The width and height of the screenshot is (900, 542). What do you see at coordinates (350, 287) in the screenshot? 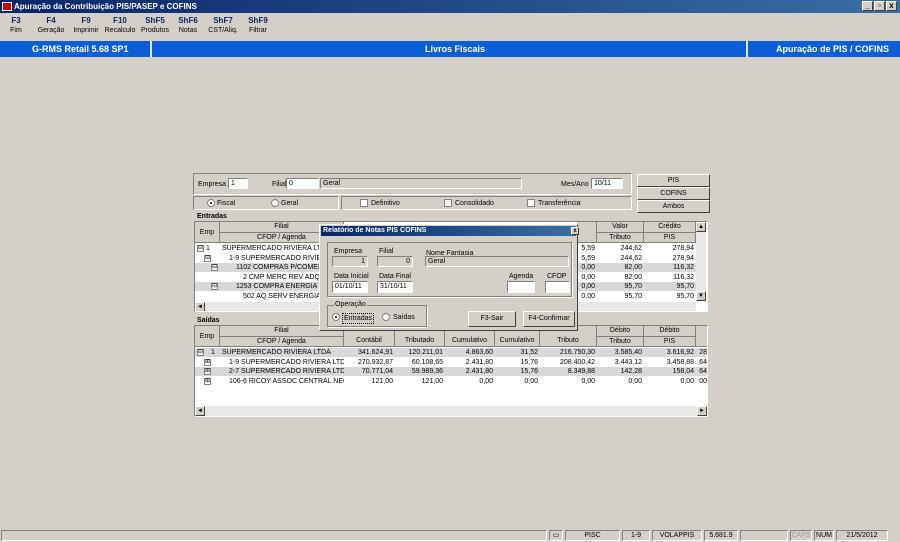
I see `data-inicial-input: 01/10/11` at bounding box center [350, 287].